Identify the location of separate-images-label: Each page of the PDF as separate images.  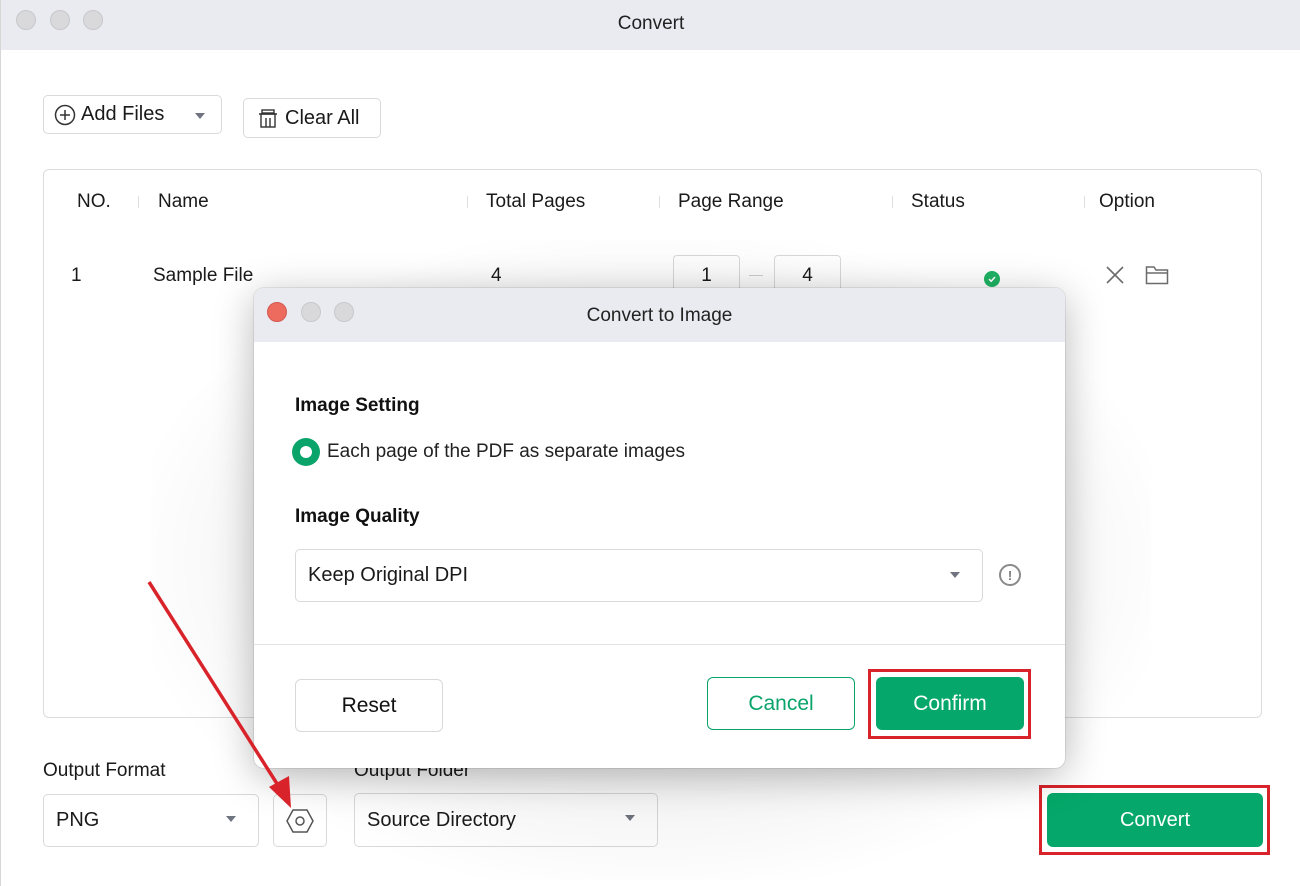
(506, 451).